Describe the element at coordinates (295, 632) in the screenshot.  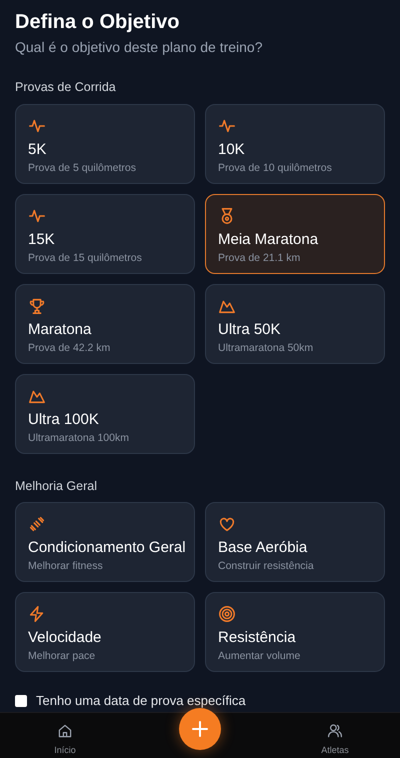
I see `goal-card: Resistência Aumentar volume` at that location.